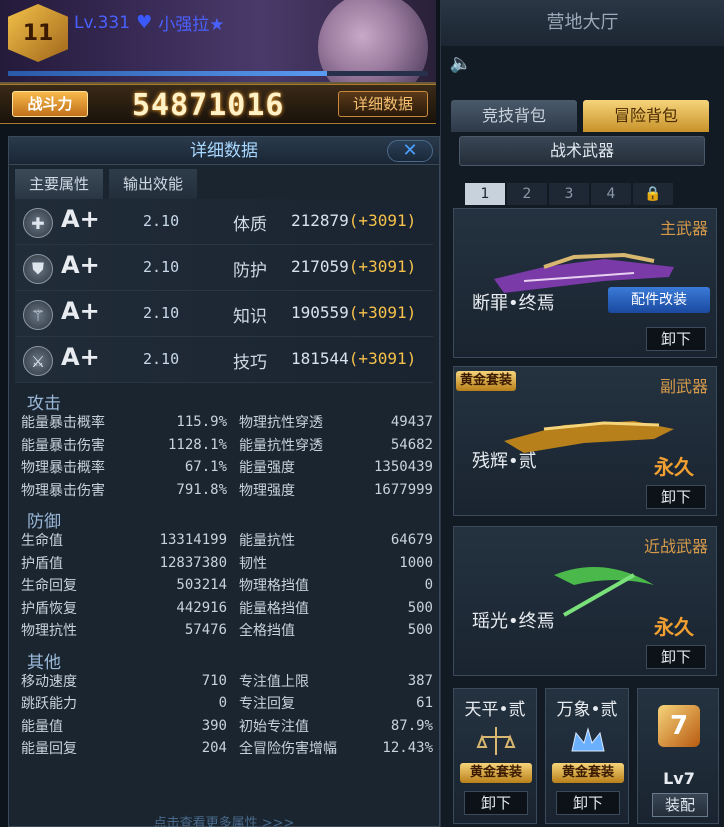 This screenshot has width=724, height=827. I want to click on attribute-name: 知识, so click(250, 317).